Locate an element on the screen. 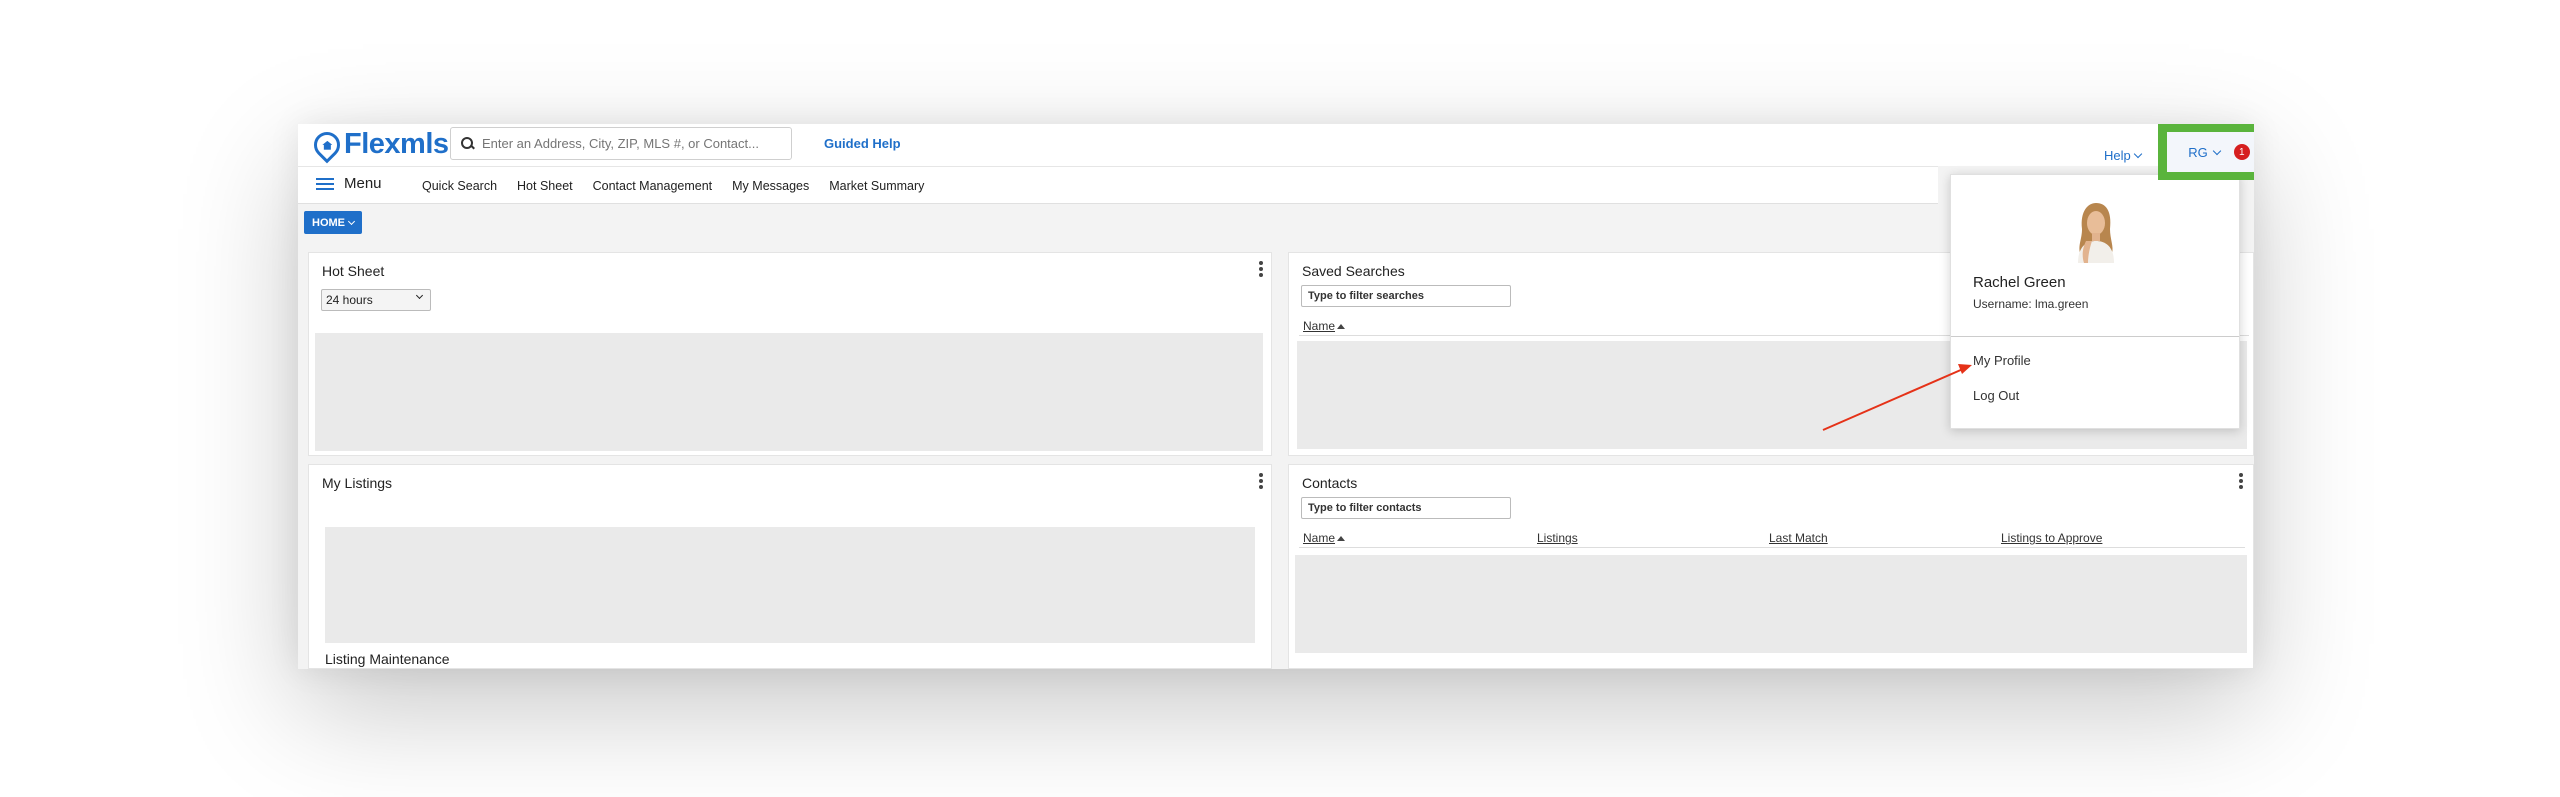 The height and width of the screenshot is (797, 2560). panel-title: Hot Sheet is located at coordinates (353, 271).